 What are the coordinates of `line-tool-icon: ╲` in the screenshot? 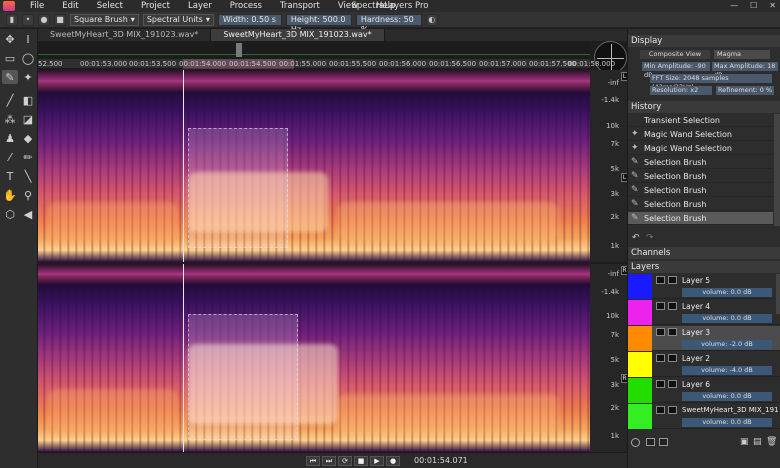 It's located at (28, 176).